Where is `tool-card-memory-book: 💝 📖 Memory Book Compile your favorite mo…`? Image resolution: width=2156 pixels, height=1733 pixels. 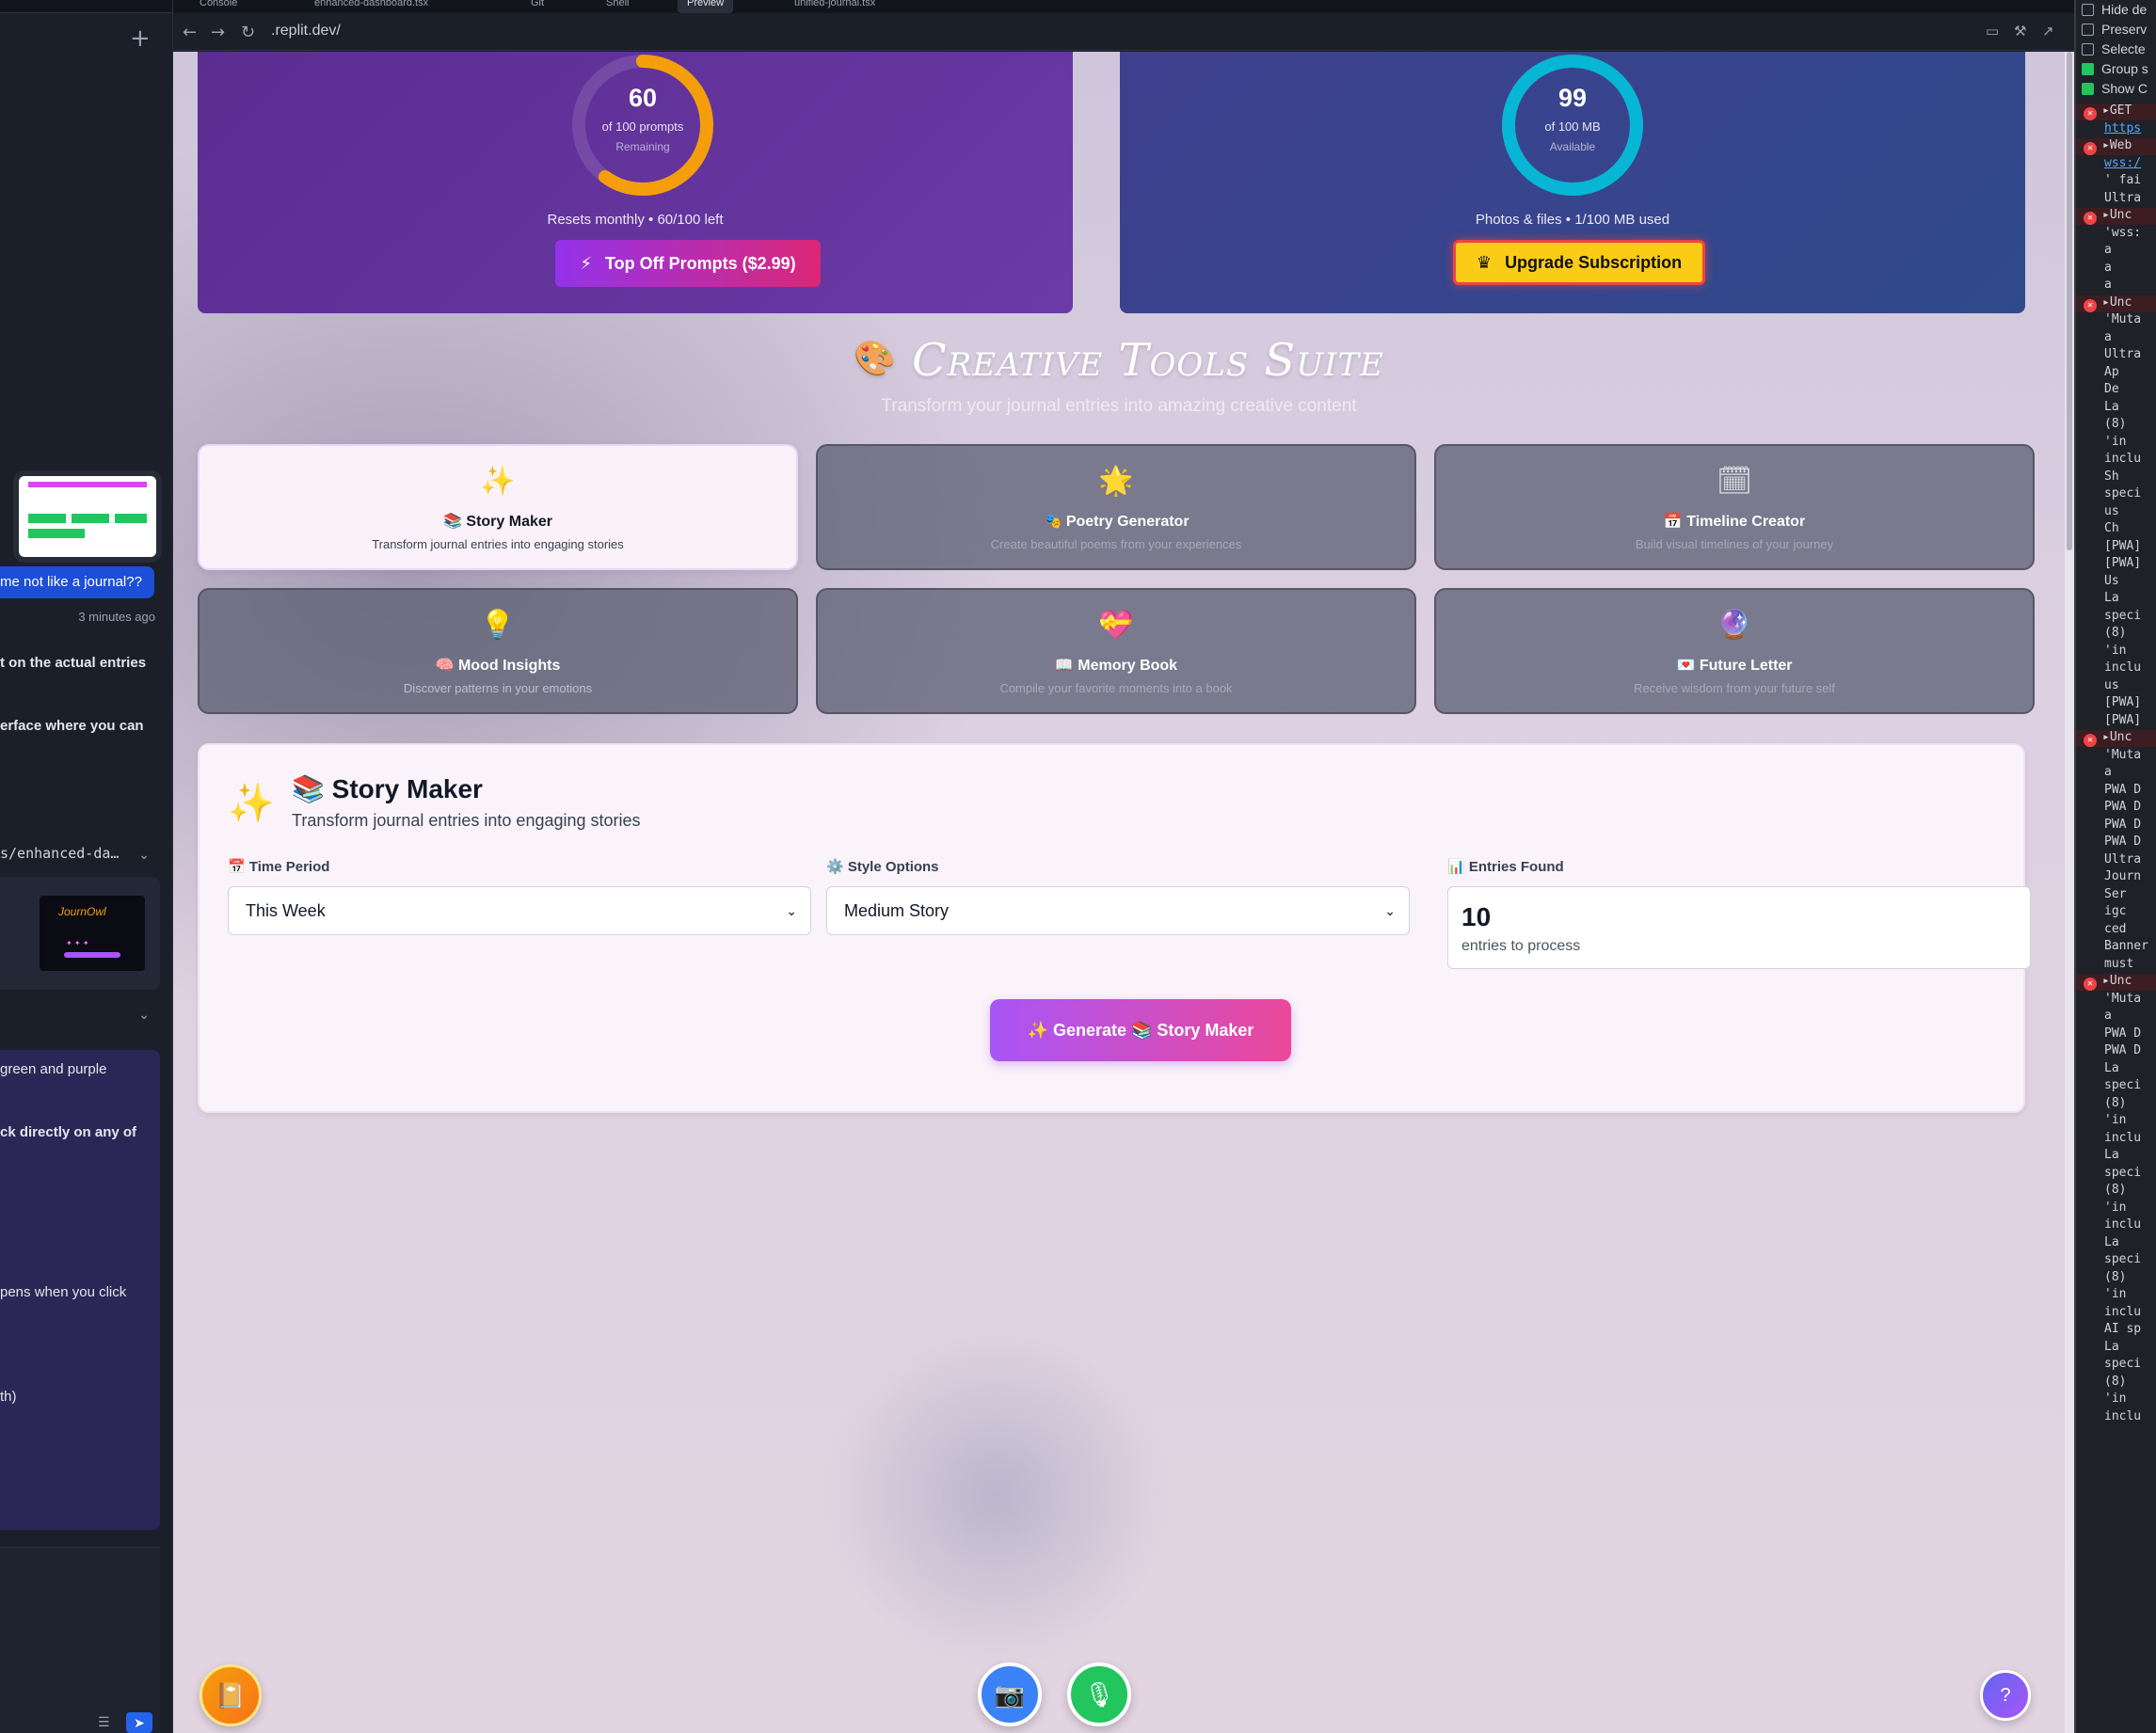 tool-card-memory-book: 💝 📖 Memory Book Compile your favorite mo… is located at coordinates (1116, 651).